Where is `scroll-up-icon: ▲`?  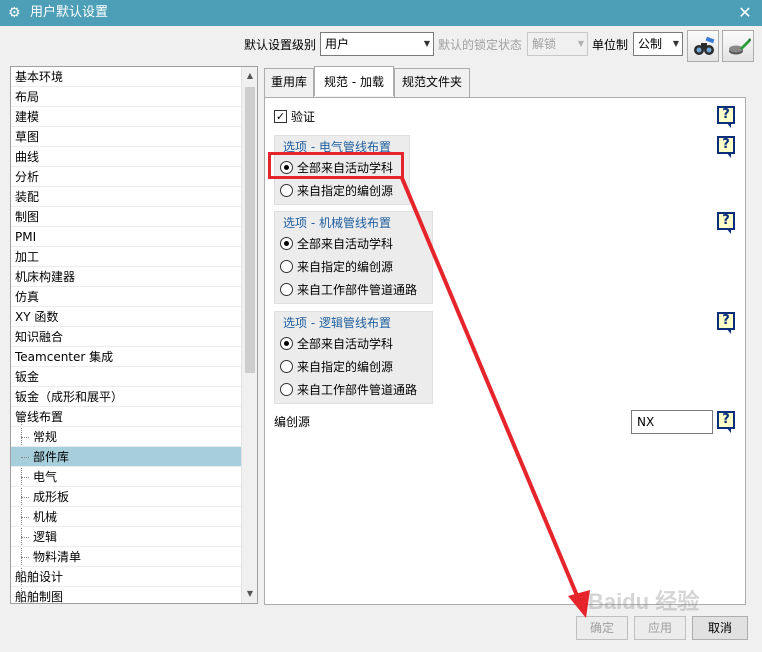 scroll-up-icon: ▲ is located at coordinates (249, 76).